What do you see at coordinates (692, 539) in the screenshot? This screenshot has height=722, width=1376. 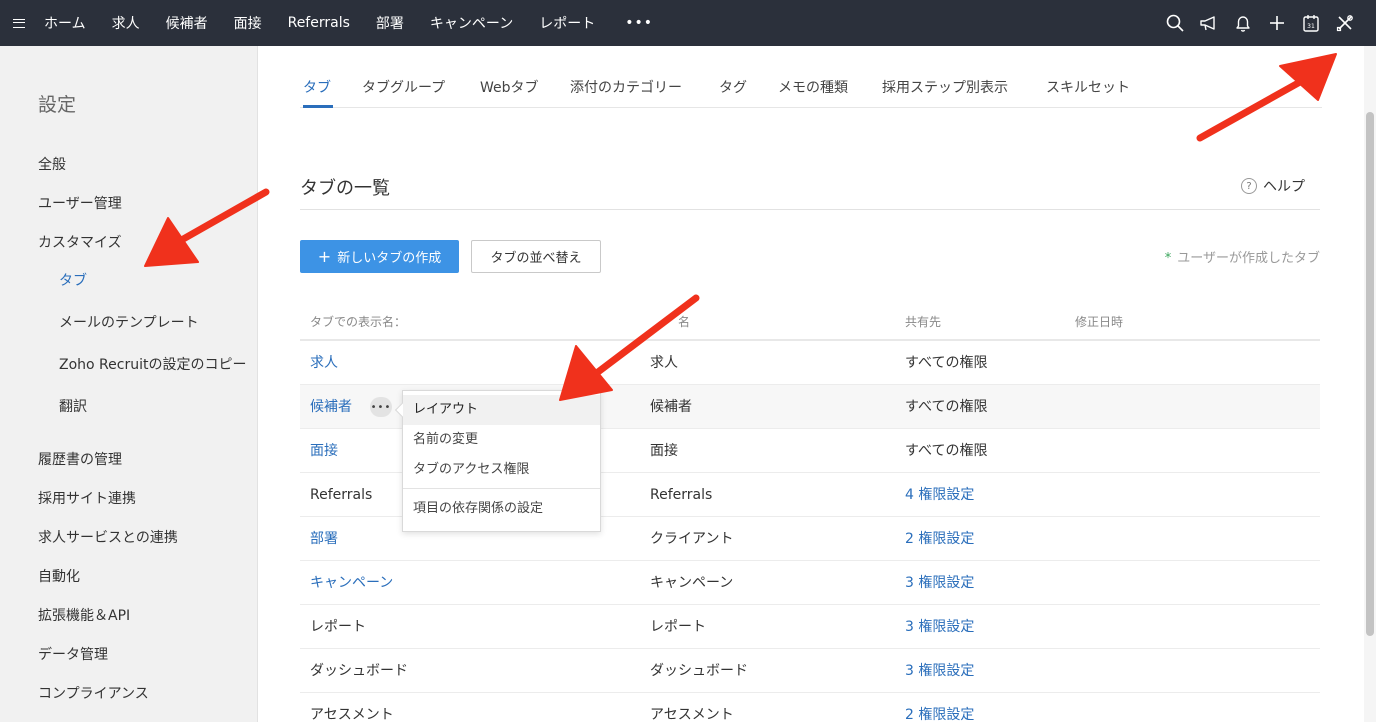 I see `row-name: クライアント` at bounding box center [692, 539].